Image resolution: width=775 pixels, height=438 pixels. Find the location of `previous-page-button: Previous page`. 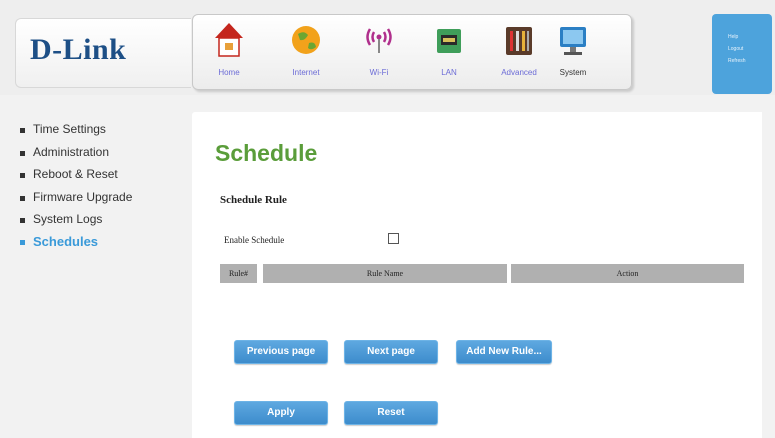

previous-page-button: Previous page is located at coordinates (281, 352).